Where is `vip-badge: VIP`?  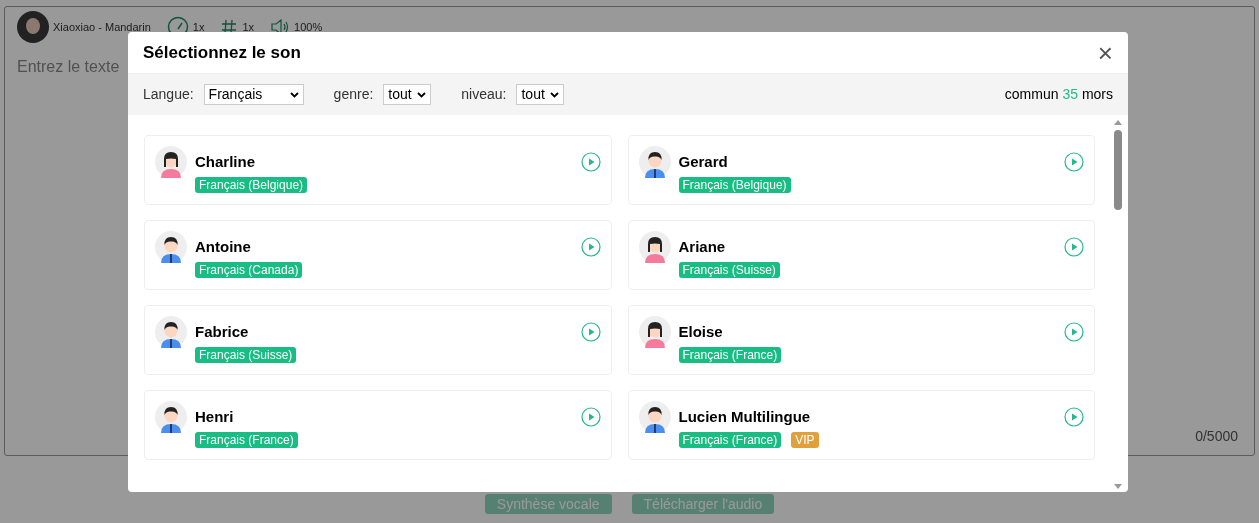
vip-badge: VIP is located at coordinates (805, 440).